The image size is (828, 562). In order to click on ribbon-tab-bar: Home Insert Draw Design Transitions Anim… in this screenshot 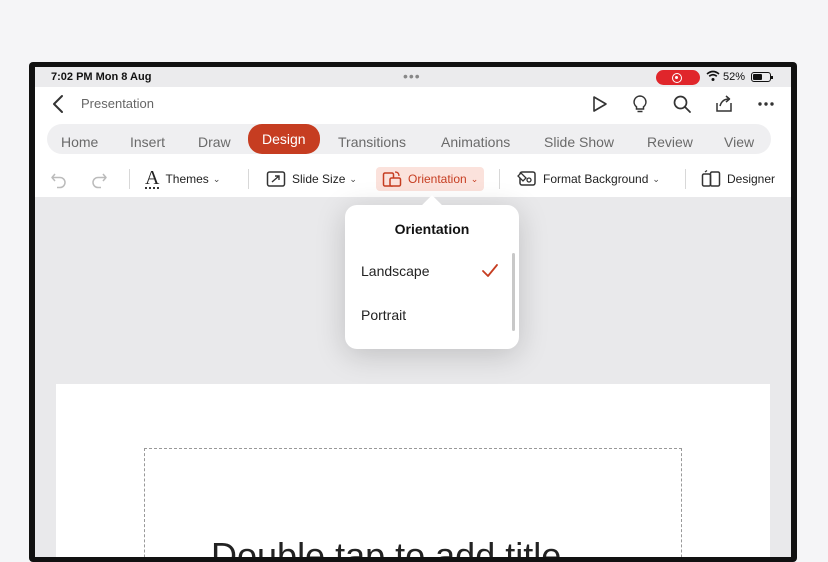, I will do `click(413, 140)`.